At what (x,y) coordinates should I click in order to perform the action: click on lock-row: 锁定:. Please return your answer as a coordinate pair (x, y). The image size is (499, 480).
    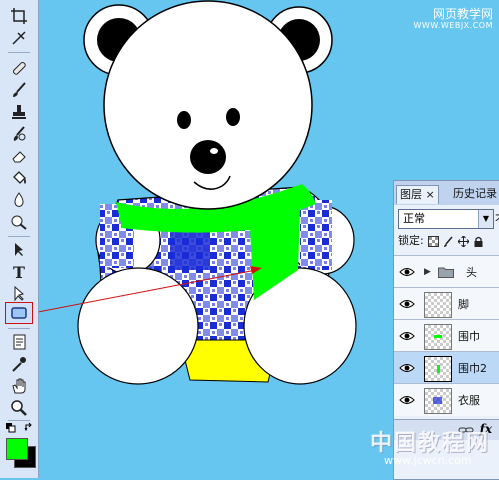
    Looking at the image, I should click on (441, 241).